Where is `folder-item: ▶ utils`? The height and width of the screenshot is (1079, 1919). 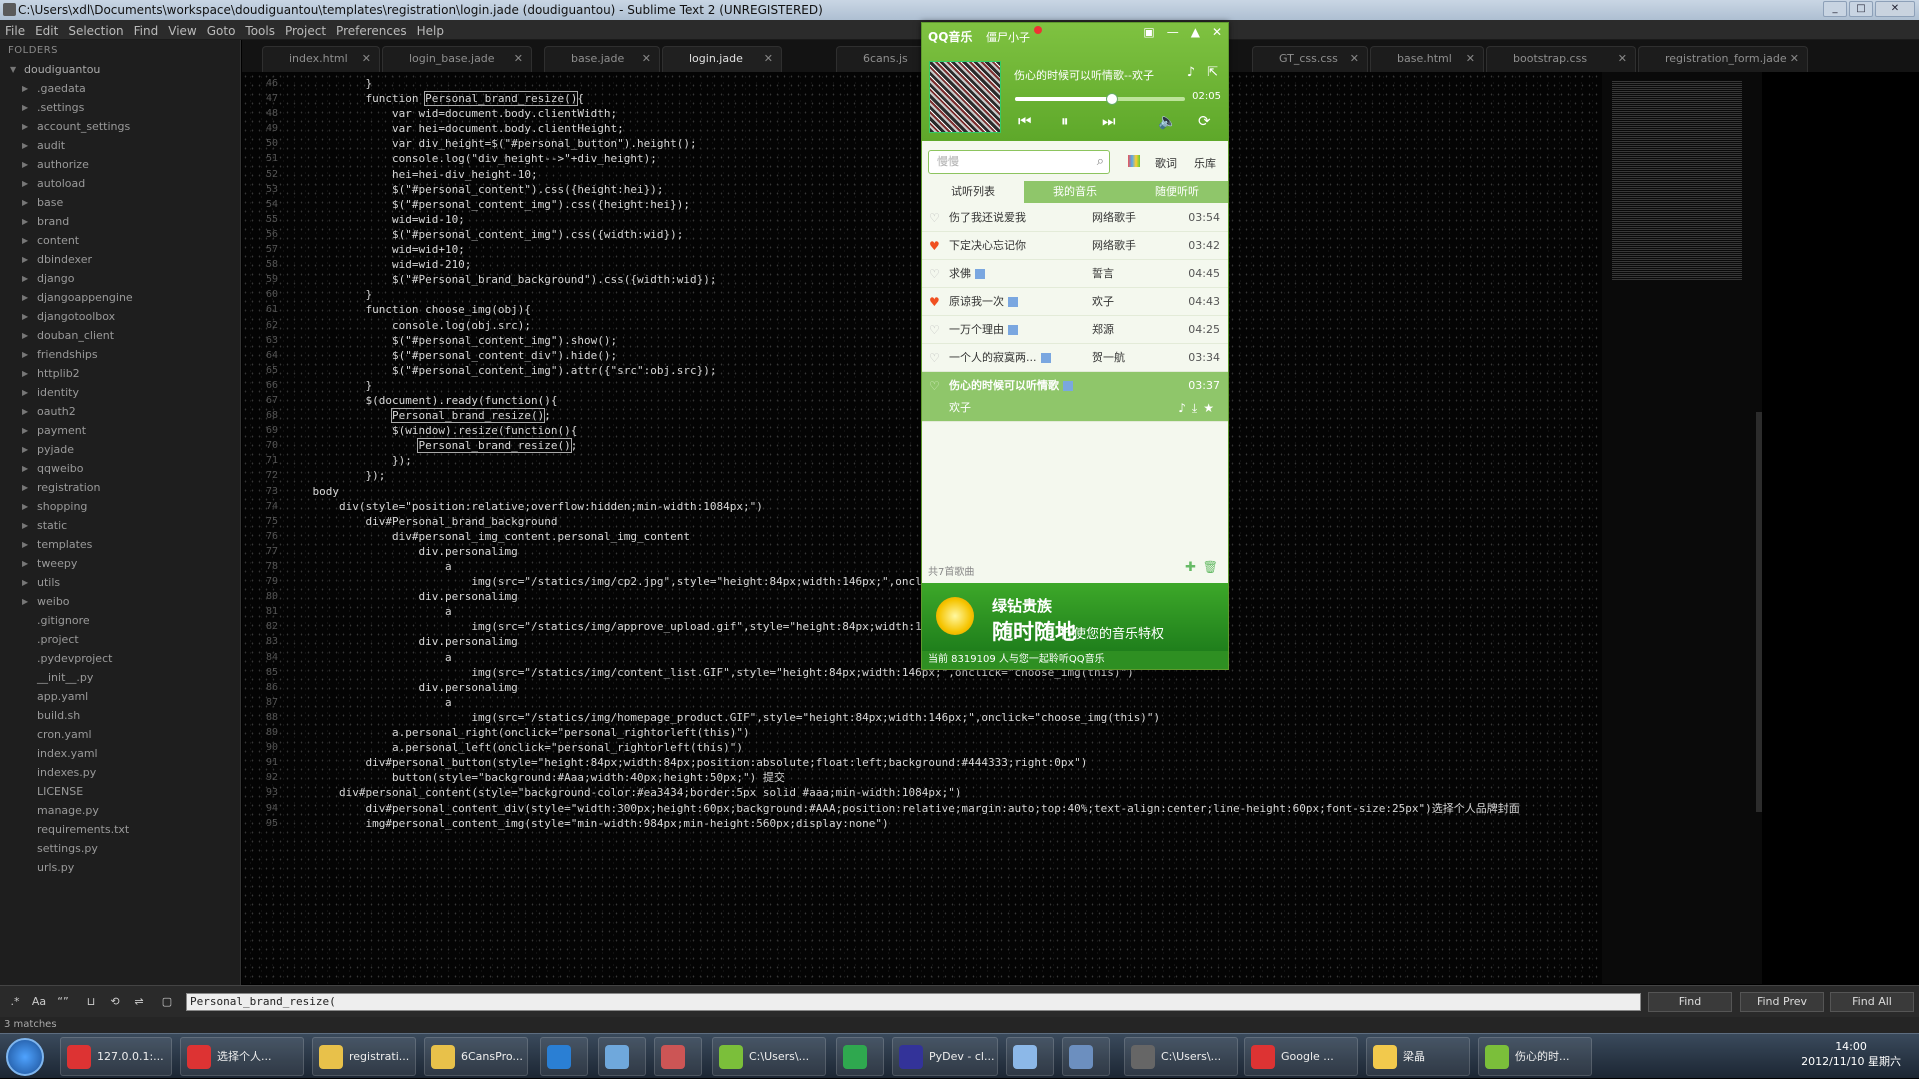
folder-item: ▶ utils is located at coordinates (120, 582).